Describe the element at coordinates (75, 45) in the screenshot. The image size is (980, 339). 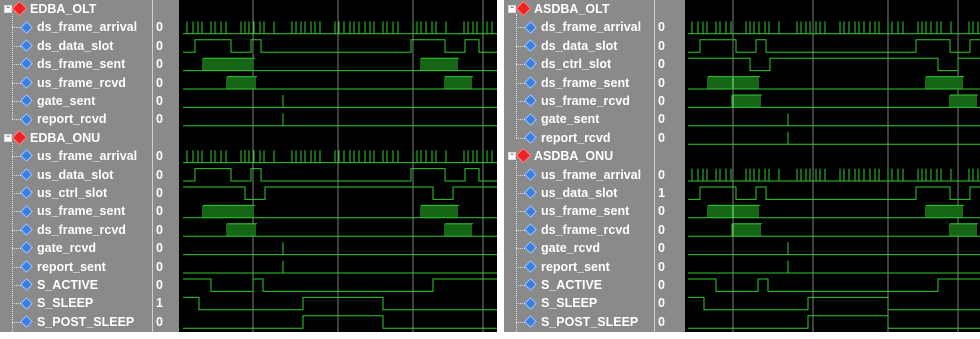
I see `signal-name: ds_data_slot` at that location.